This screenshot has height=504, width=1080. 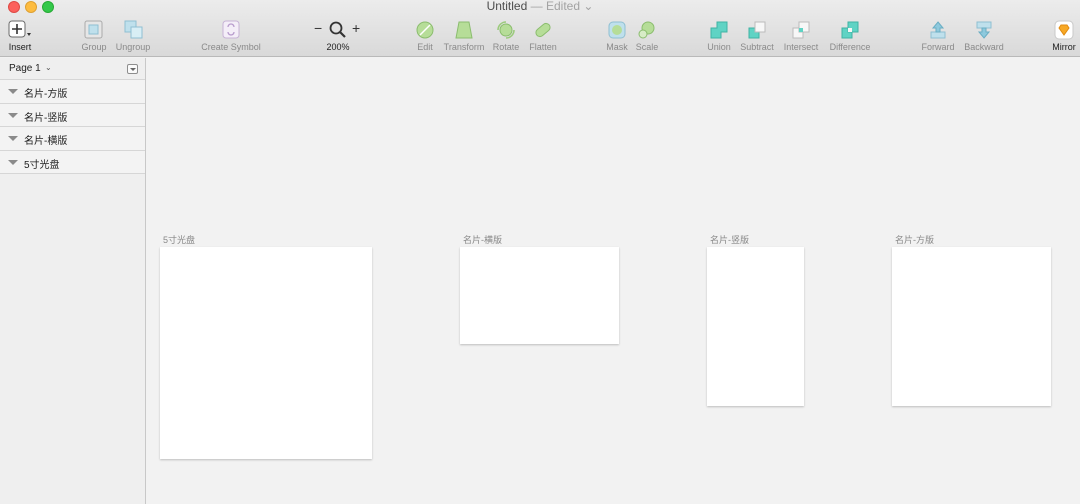 What do you see at coordinates (464, 47) in the screenshot?
I see `transform-label: Transform` at bounding box center [464, 47].